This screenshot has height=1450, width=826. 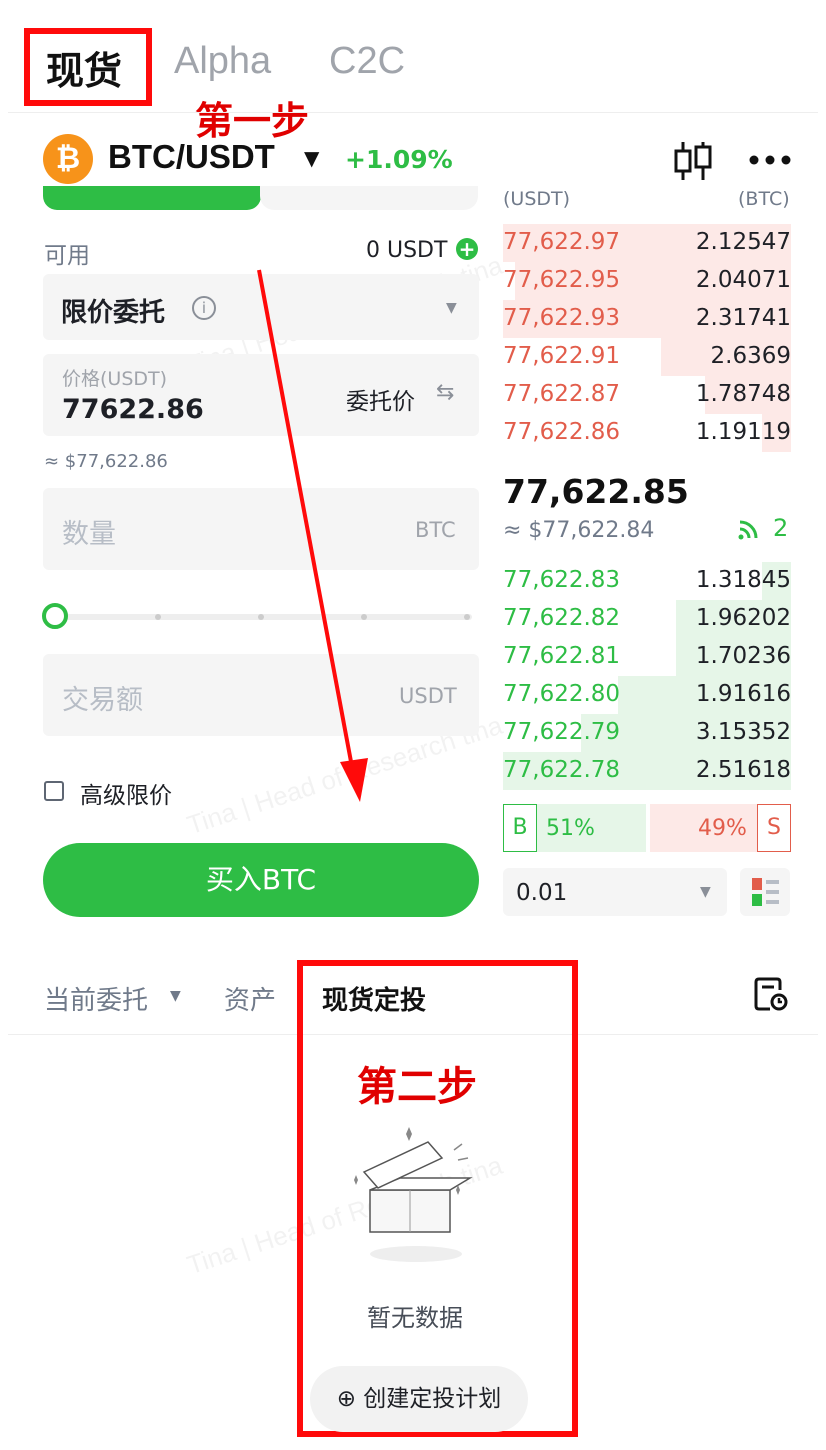 I want to click on total-placeholder: 交易额, so click(x=102, y=700).